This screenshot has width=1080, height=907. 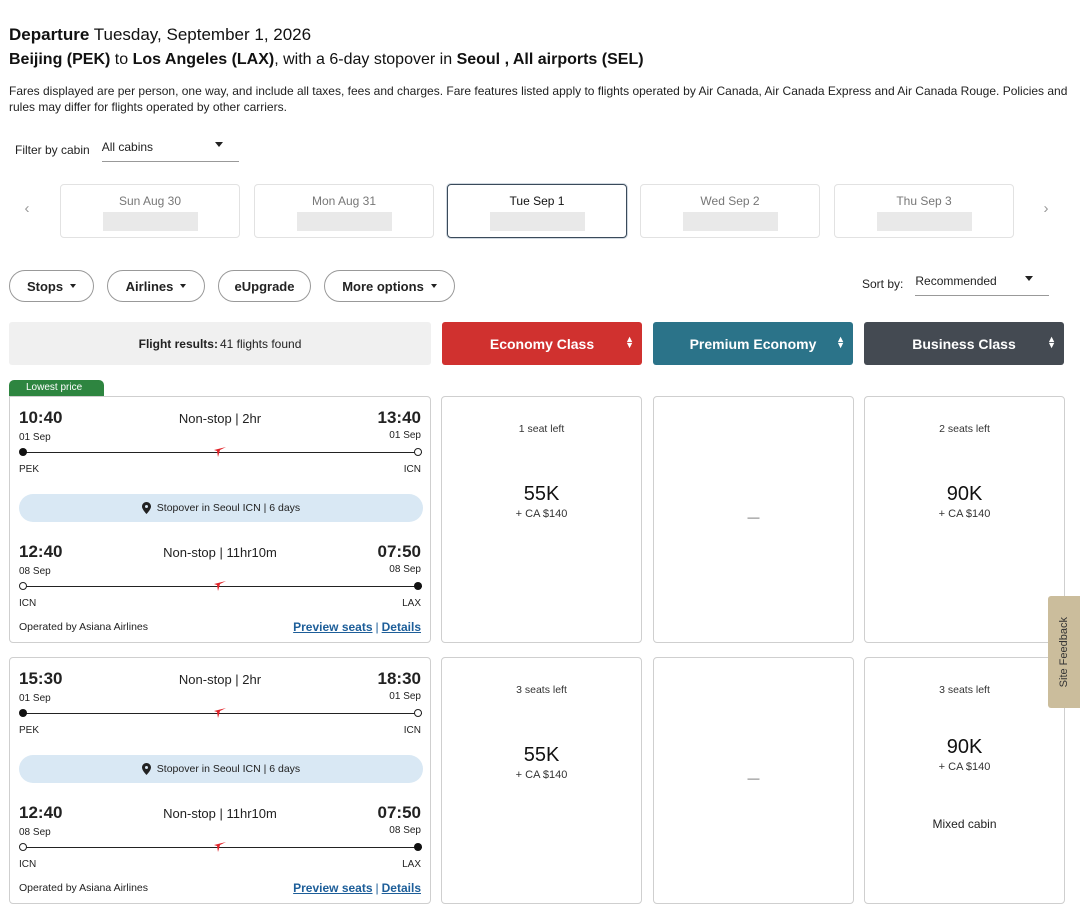 I want to click on location-pin-icon, so click(x=146, y=769).